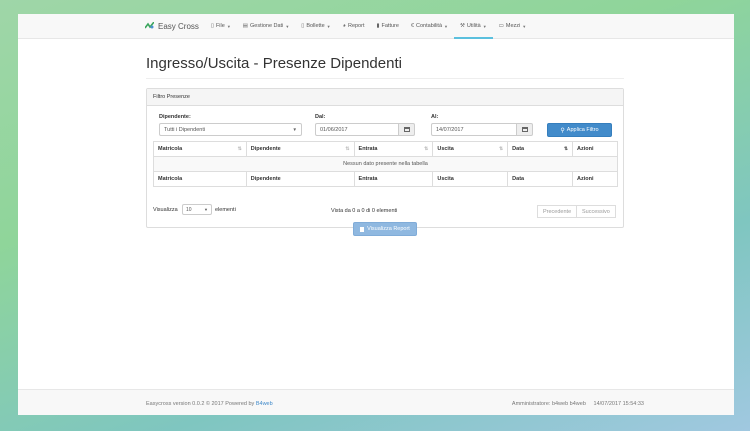 The image size is (750, 431). I want to click on nav-file: ▯ File ▼, so click(221, 26).